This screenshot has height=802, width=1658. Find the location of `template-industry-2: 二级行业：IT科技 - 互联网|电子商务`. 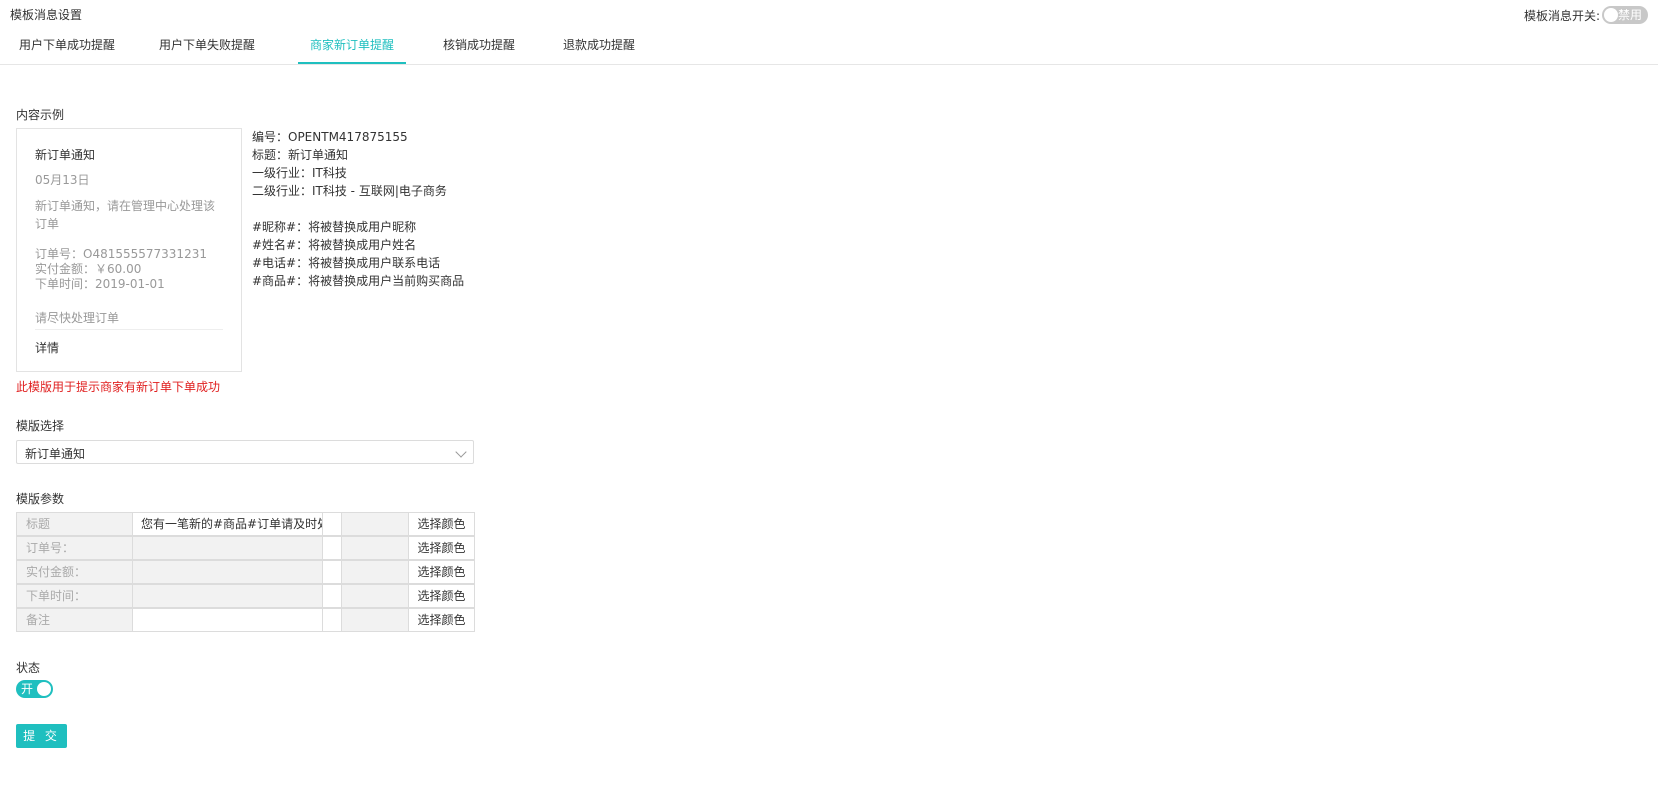

template-industry-2: 二级行业：IT科技 - 互联网|电子商务 is located at coordinates (349, 191).